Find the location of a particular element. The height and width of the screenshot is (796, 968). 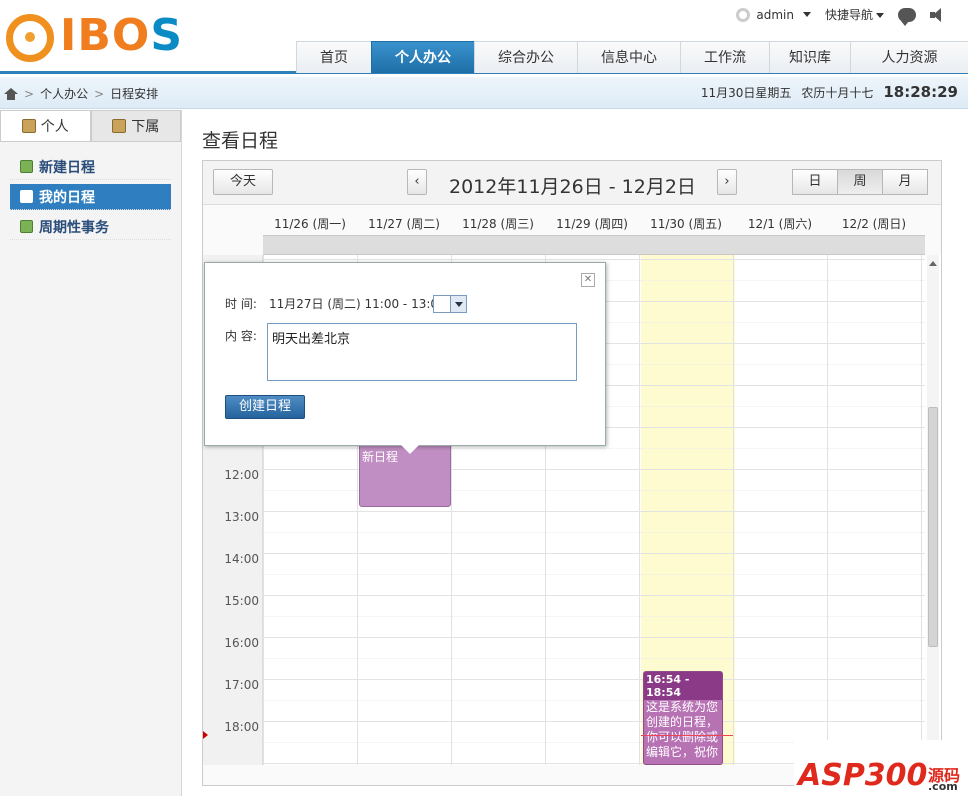

scroll-up-icon is located at coordinates (933, 263).